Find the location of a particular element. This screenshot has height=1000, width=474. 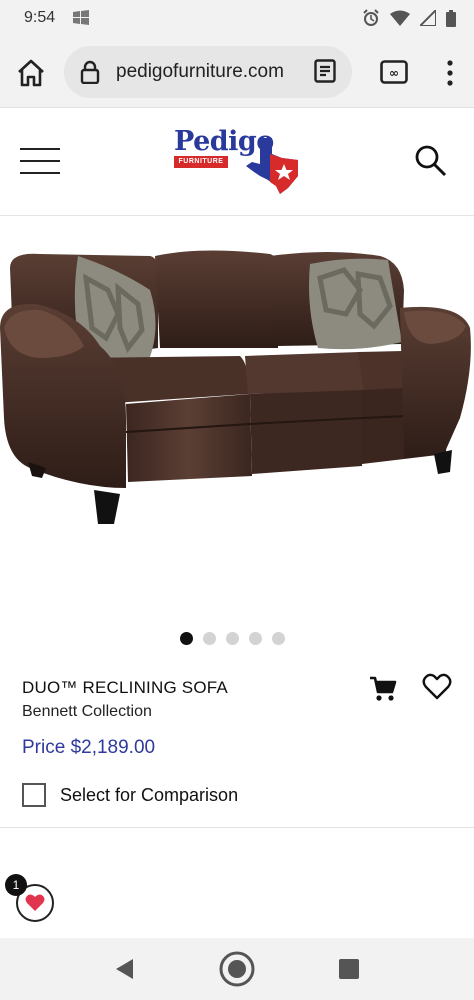

search-button is located at coordinates (431, 161).